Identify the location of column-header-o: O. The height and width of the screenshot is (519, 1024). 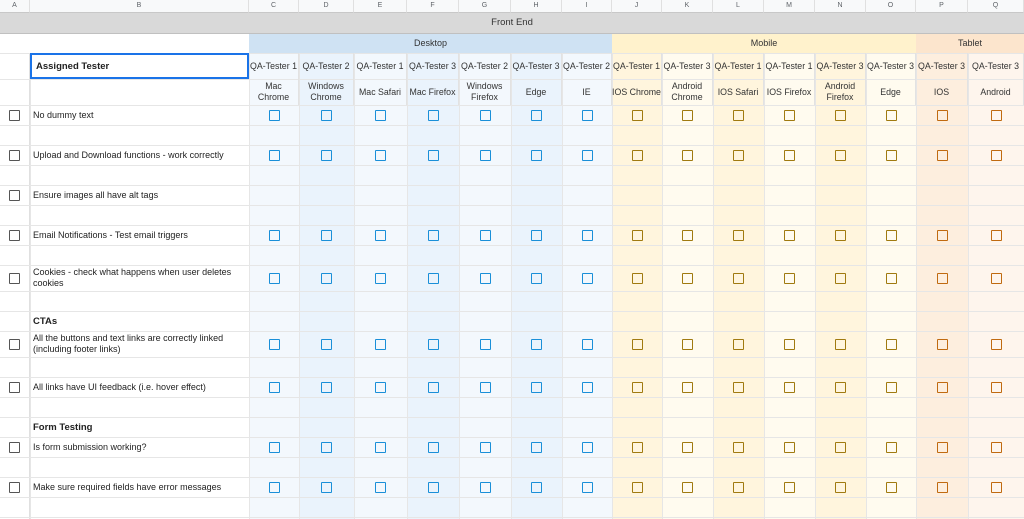
(891, 6).